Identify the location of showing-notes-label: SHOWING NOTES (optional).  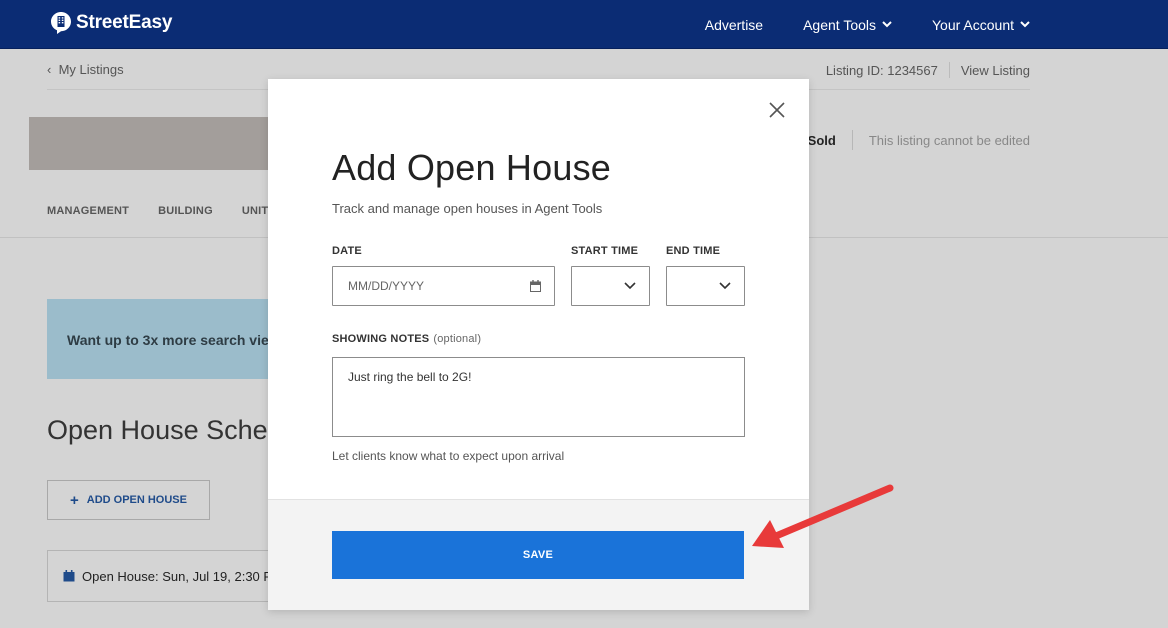
(406, 339).